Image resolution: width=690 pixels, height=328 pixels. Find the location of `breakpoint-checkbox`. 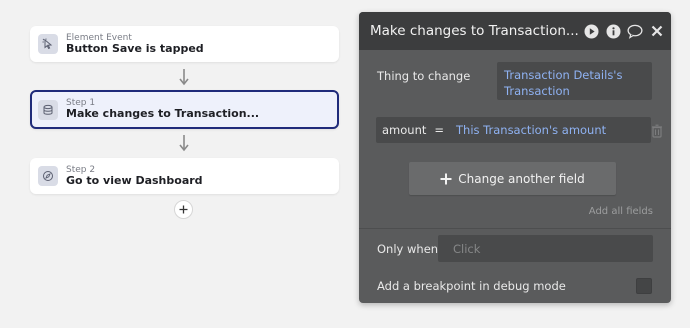

breakpoint-checkbox is located at coordinates (644, 286).